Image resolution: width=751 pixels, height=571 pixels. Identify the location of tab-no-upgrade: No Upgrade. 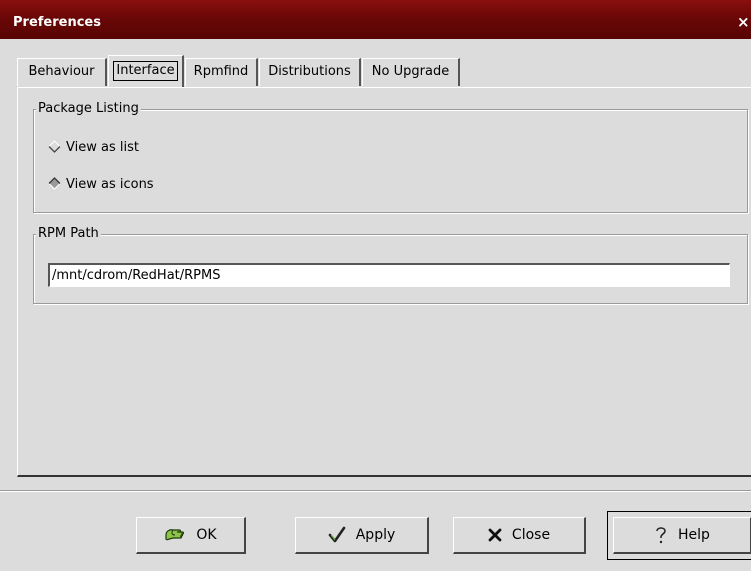
(411, 72).